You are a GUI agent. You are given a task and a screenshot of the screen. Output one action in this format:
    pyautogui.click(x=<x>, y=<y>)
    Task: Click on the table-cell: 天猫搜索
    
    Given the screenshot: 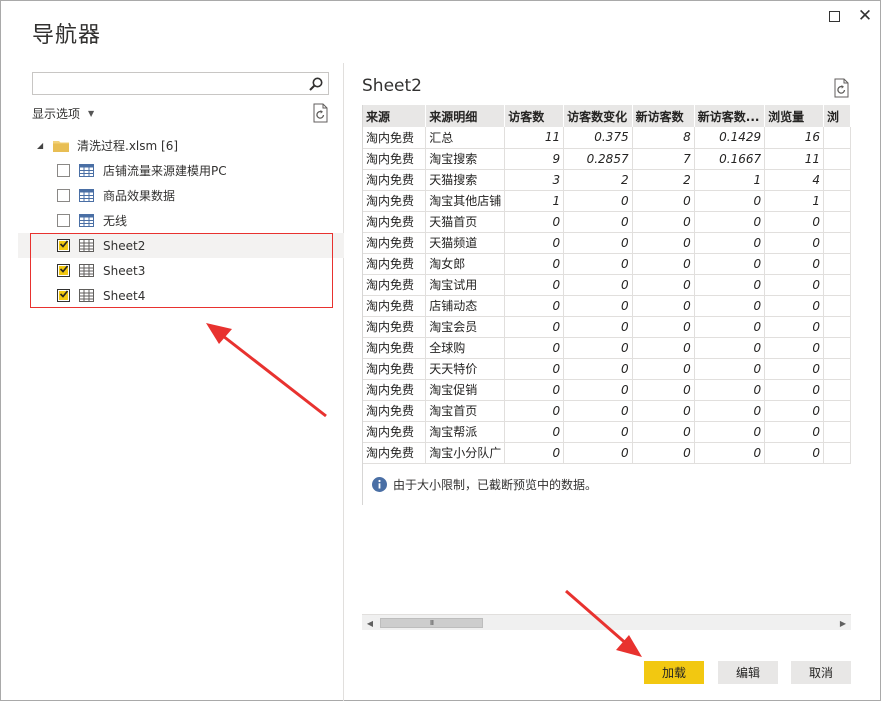 What is the action you would take?
    pyautogui.click(x=465, y=180)
    